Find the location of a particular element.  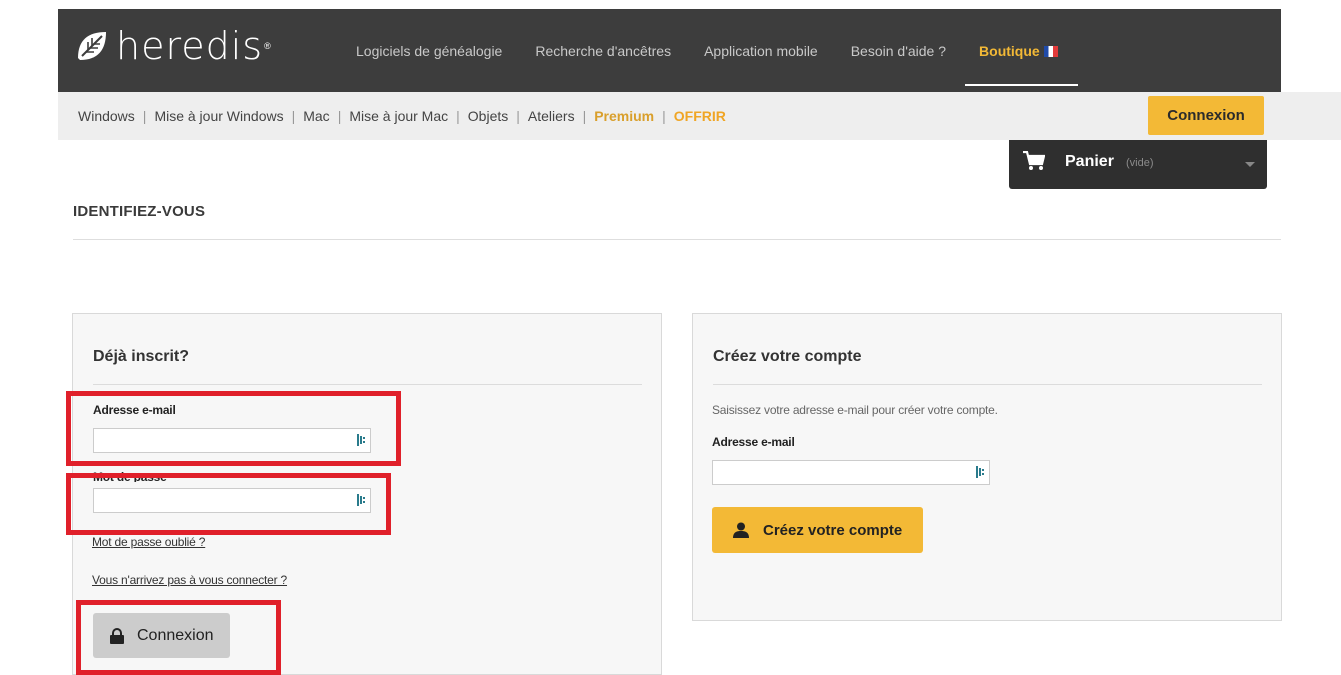

subnav-maj-mac: Mise à jour Mac is located at coordinates (398, 116).